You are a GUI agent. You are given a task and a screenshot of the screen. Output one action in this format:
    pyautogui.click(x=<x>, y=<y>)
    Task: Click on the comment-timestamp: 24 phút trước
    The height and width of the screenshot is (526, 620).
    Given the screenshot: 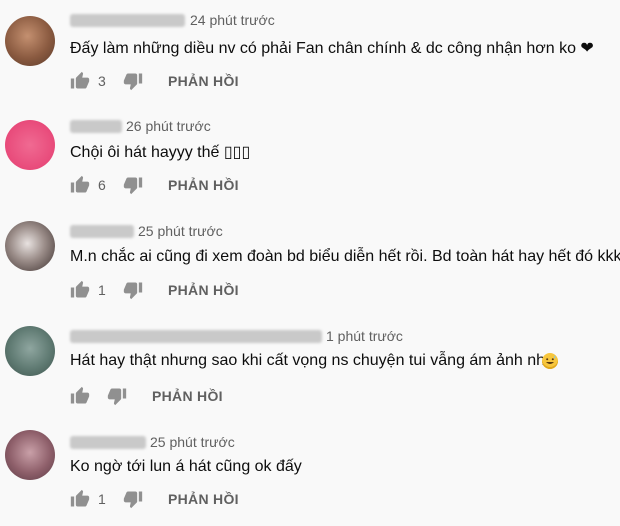 What is the action you would take?
    pyautogui.click(x=232, y=20)
    